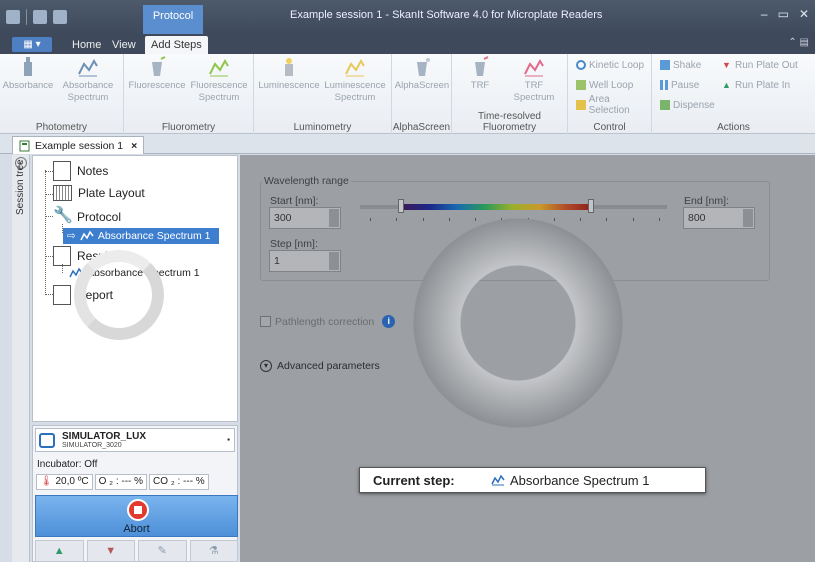  Describe the element at coordinates (99, 193) in the screenshot. I see `tree-item-plate-layout: Plate Layout` at that location.